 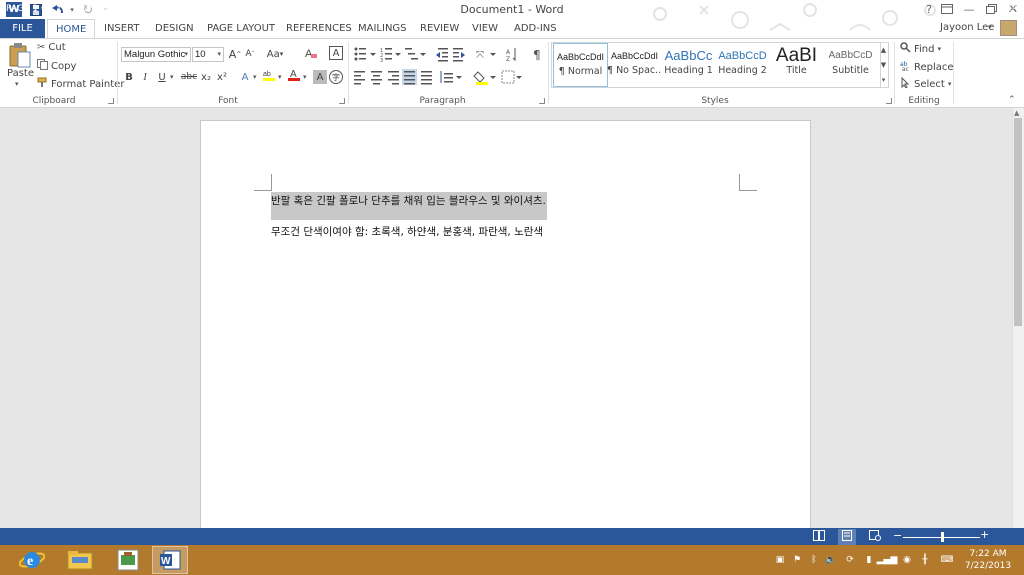 What do you see at coordinates (336, 53) in the screenshot?
I see `character-border-icon: A` at bounding box center [336, 53].